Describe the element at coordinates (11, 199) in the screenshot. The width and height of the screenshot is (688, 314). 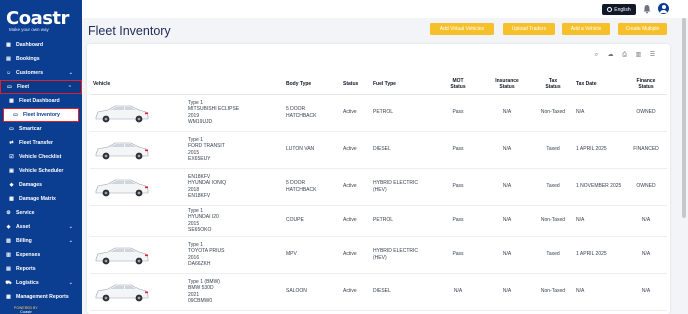
I see `matrix-icon: ▩` at that location.